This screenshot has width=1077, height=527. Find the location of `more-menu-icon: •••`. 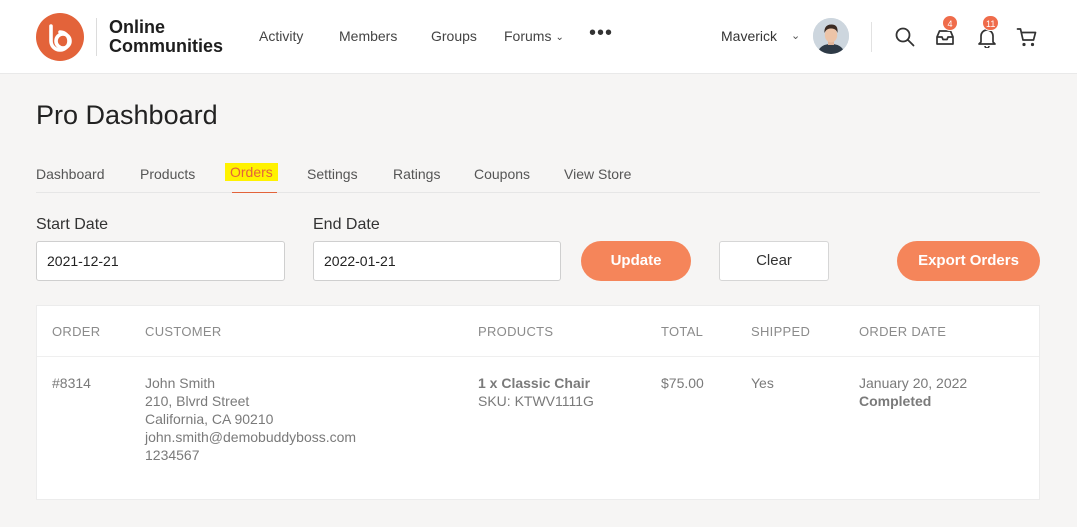

more-menu-icon: ••• is located at coordinates (601, 33).